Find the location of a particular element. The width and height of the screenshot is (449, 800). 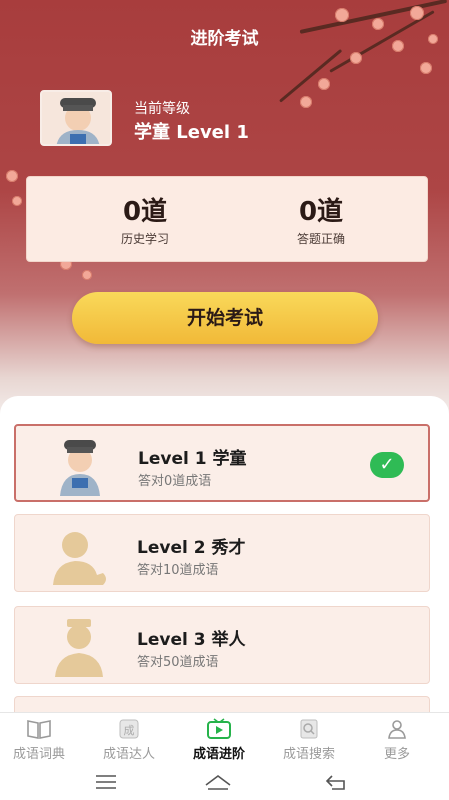

bottom-tab-bar: 成语词典 成 成语达人 成语进阶 成语搜索 更多 is located at coordinates (224, 738).